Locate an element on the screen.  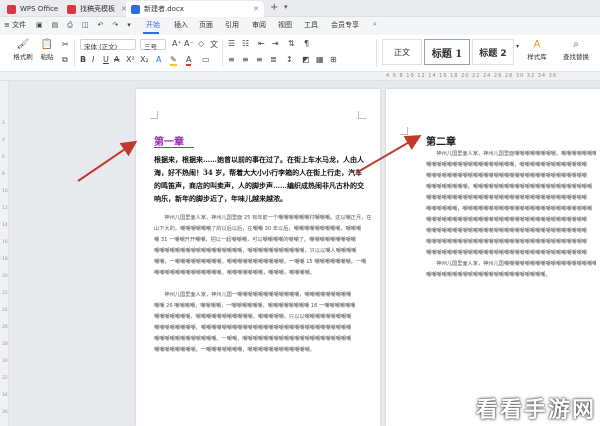
numbered-list-icon: ☷ is located at coordinates (245, 43).